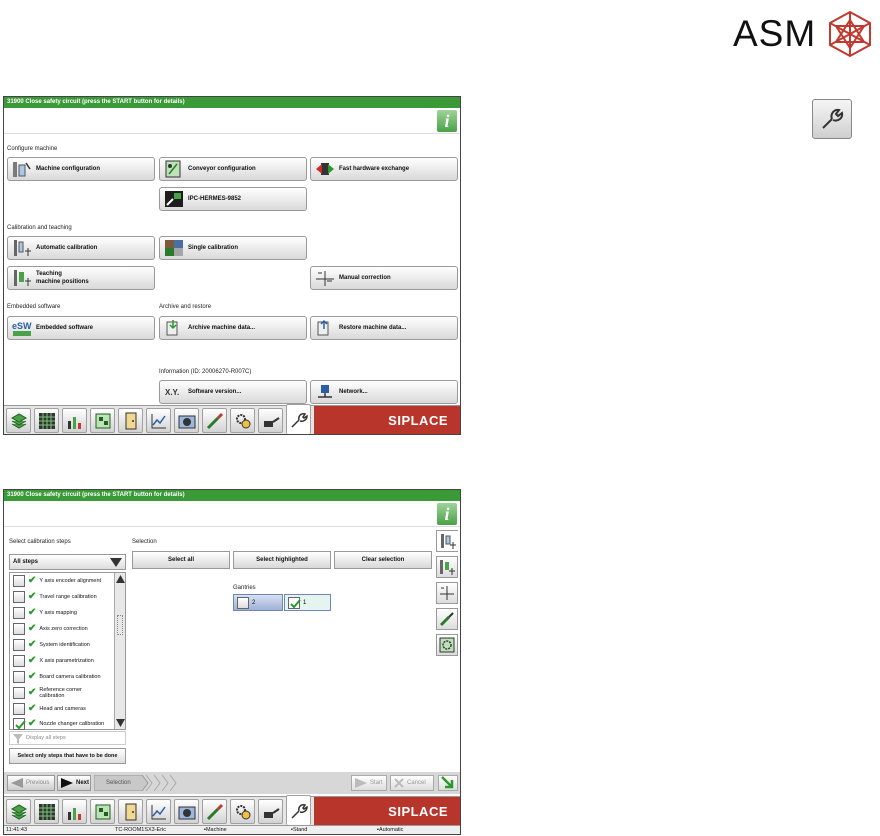  I want to click on wrench-side-button, so click(832, 119).